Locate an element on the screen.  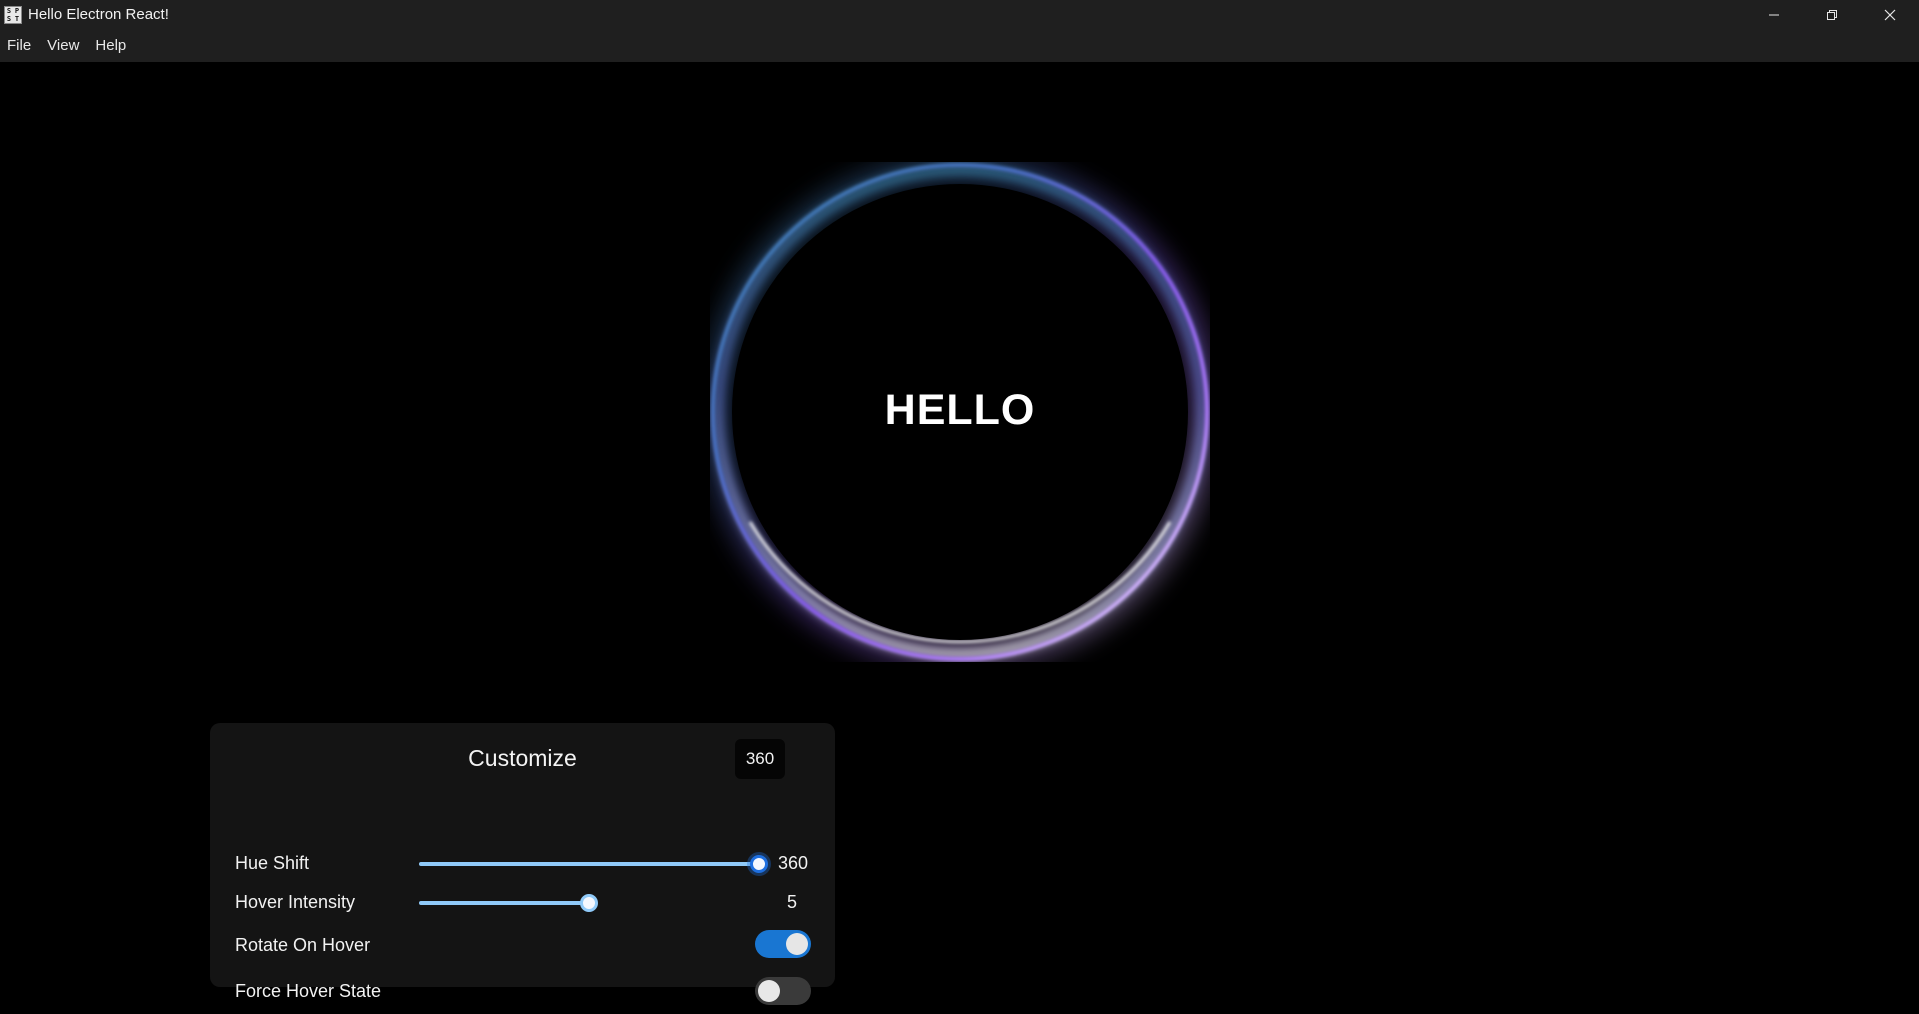
hover-intensity-slider is located at coordinates (505, 903).